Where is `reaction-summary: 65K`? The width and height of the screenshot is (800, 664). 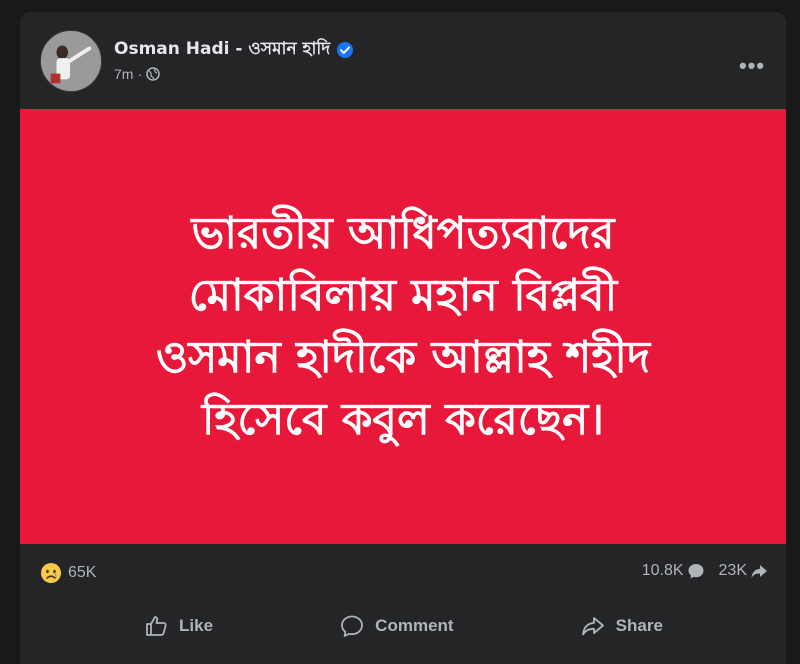
reaction-summary: 65K is located at coordinates (68, 573).